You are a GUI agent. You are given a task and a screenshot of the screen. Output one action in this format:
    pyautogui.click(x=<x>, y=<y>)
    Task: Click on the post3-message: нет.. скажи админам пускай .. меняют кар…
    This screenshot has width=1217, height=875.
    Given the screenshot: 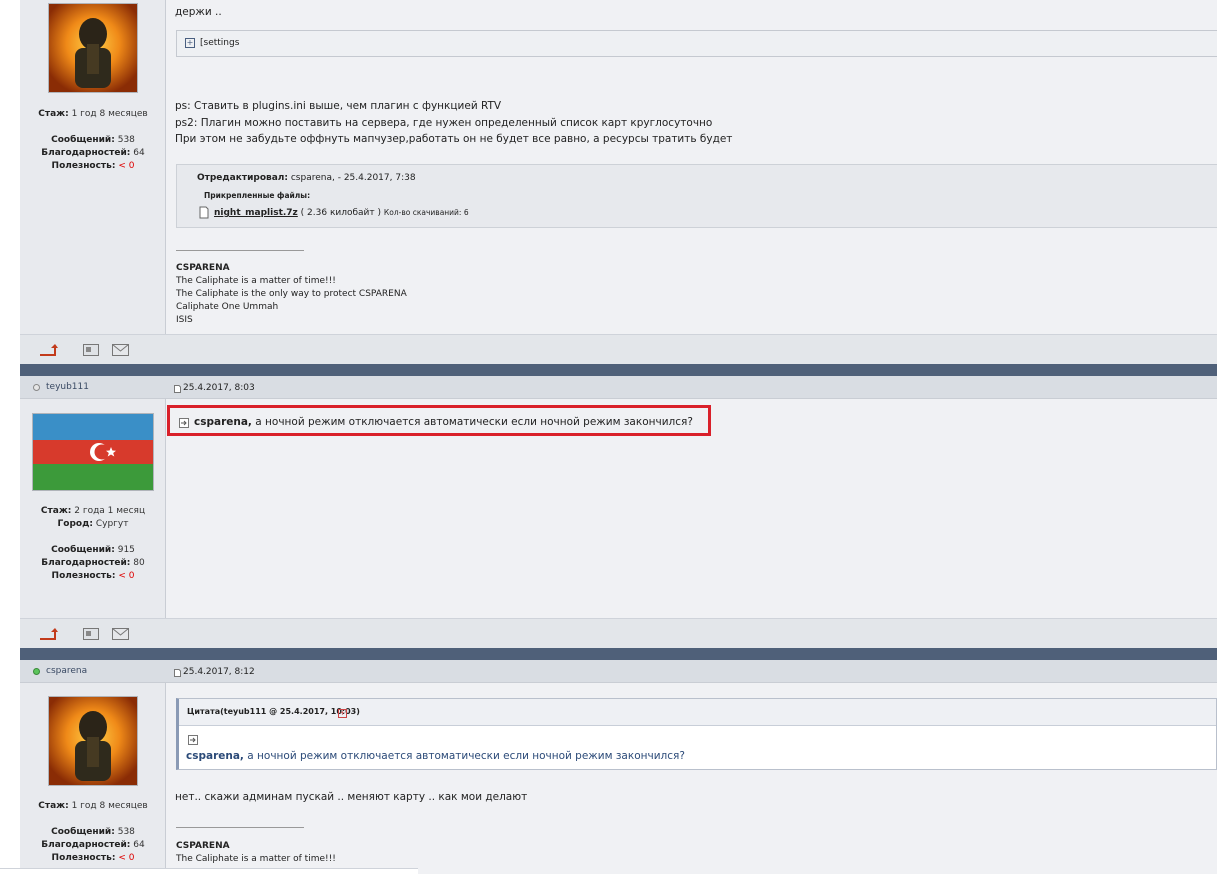 What is the action you would take?
    pyautogui.click(x=351, y=797)
    